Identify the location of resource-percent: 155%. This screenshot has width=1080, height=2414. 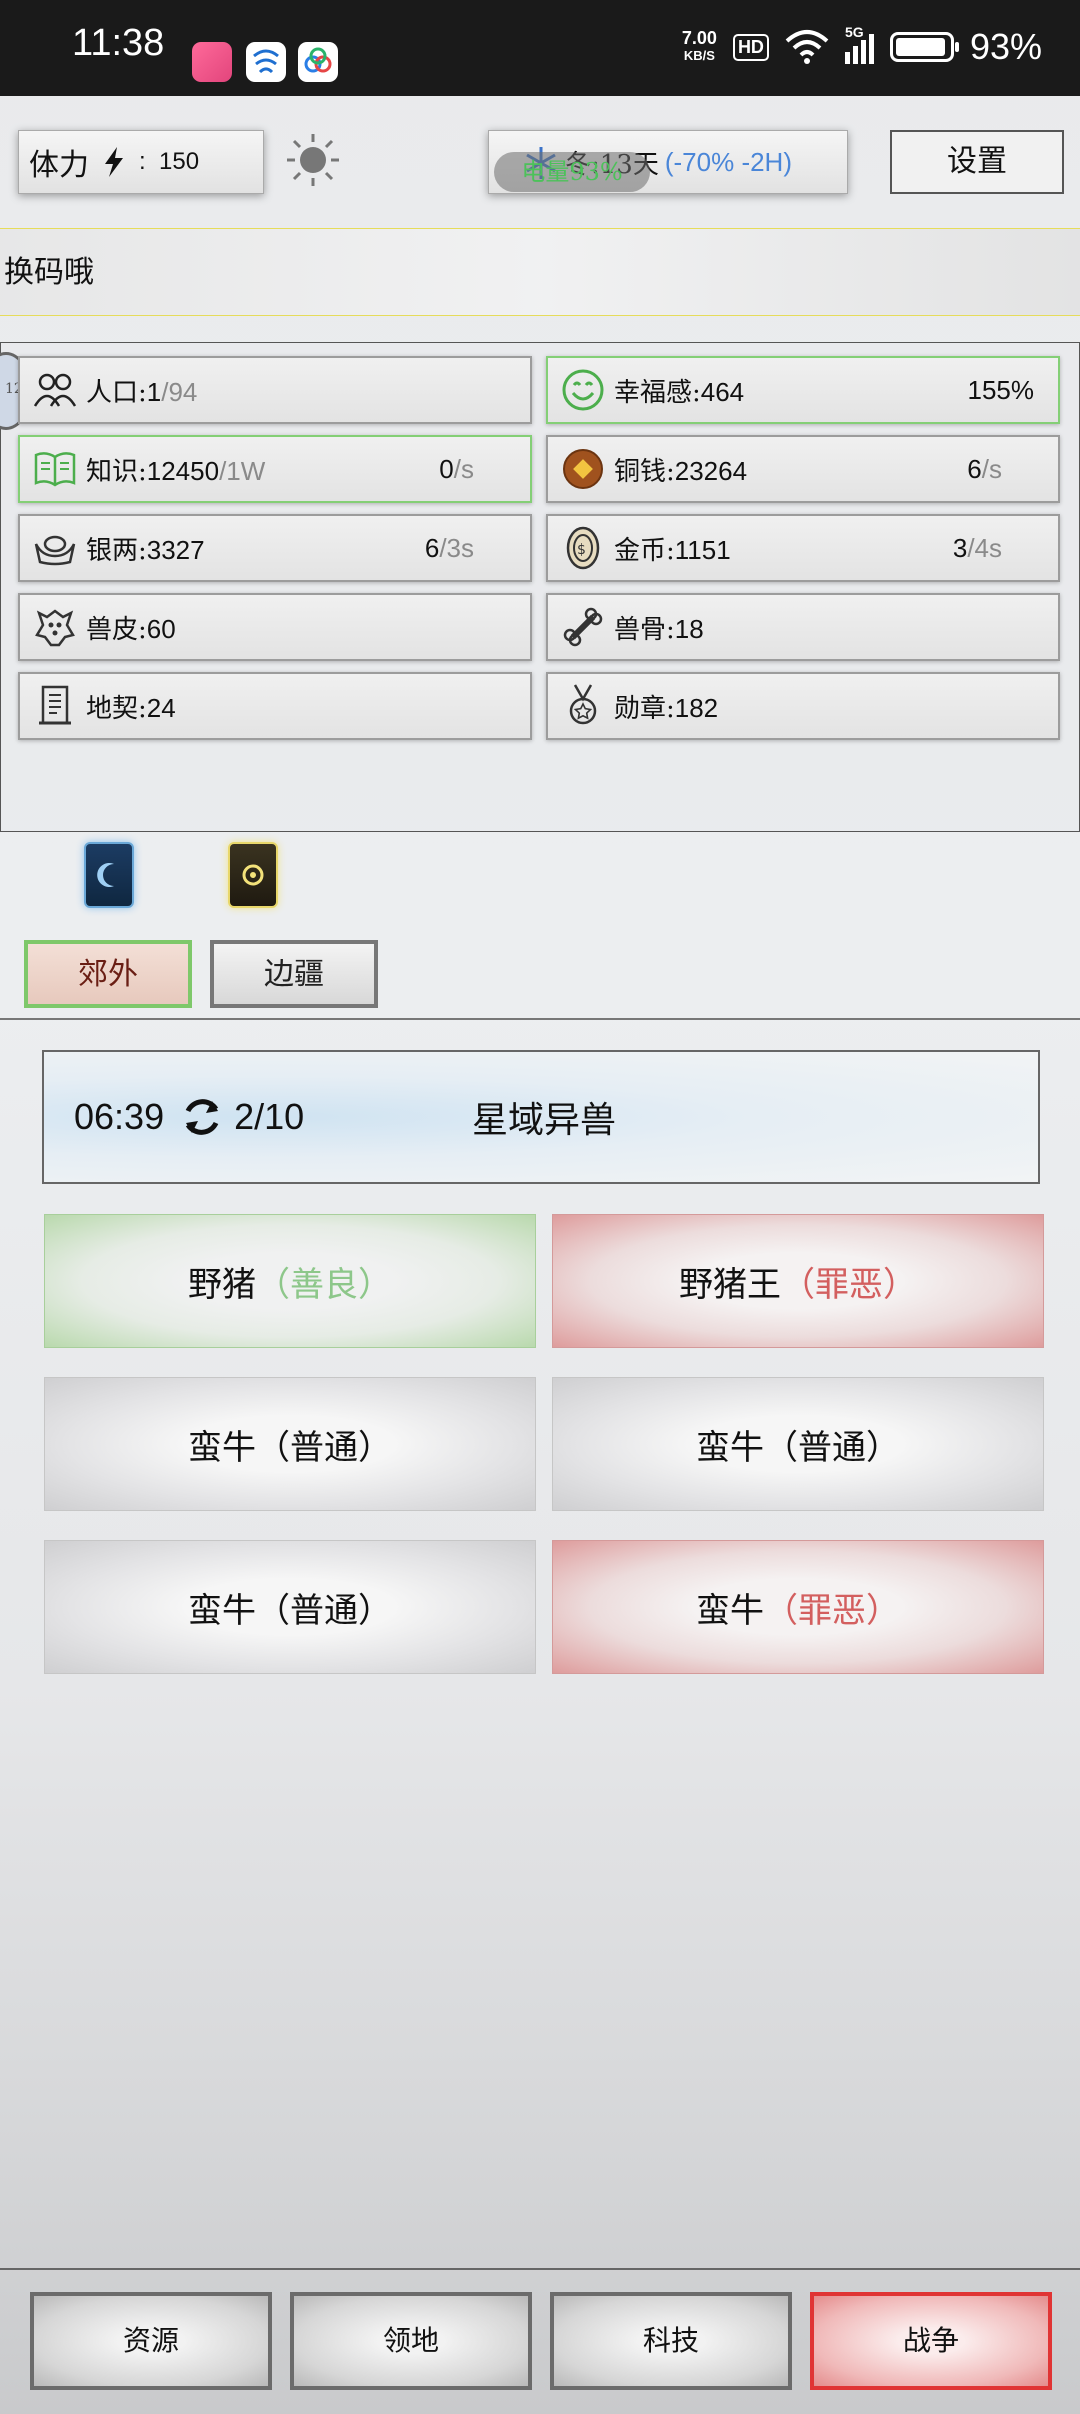
(1001, 389).